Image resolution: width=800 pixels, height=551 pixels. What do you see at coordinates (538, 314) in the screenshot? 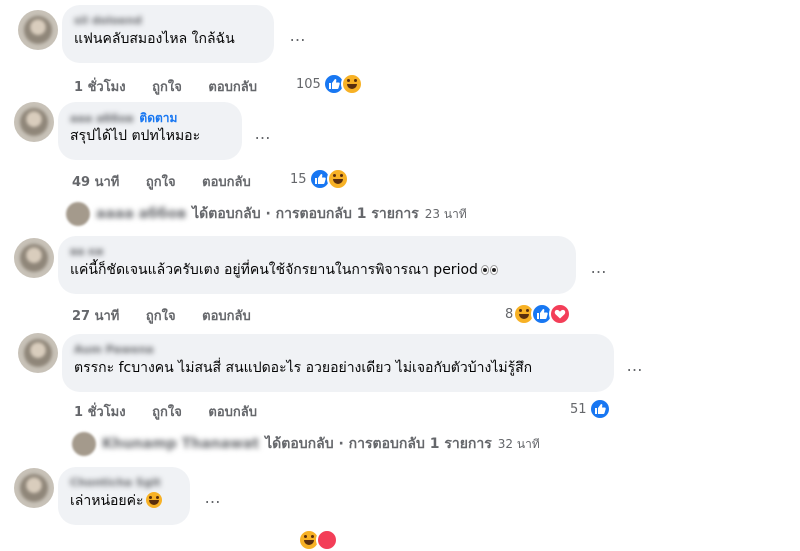
I see `reaction-summary: 8` at bounding box center [538, 314].